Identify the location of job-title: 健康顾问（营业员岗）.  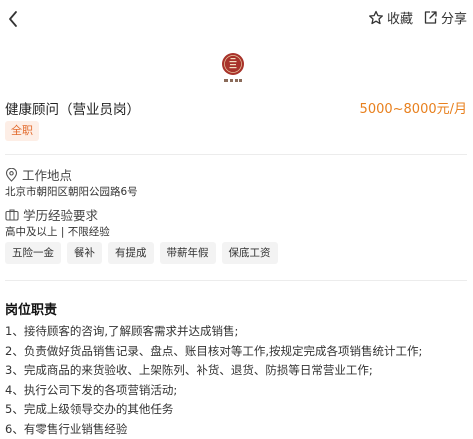
(72, 108).